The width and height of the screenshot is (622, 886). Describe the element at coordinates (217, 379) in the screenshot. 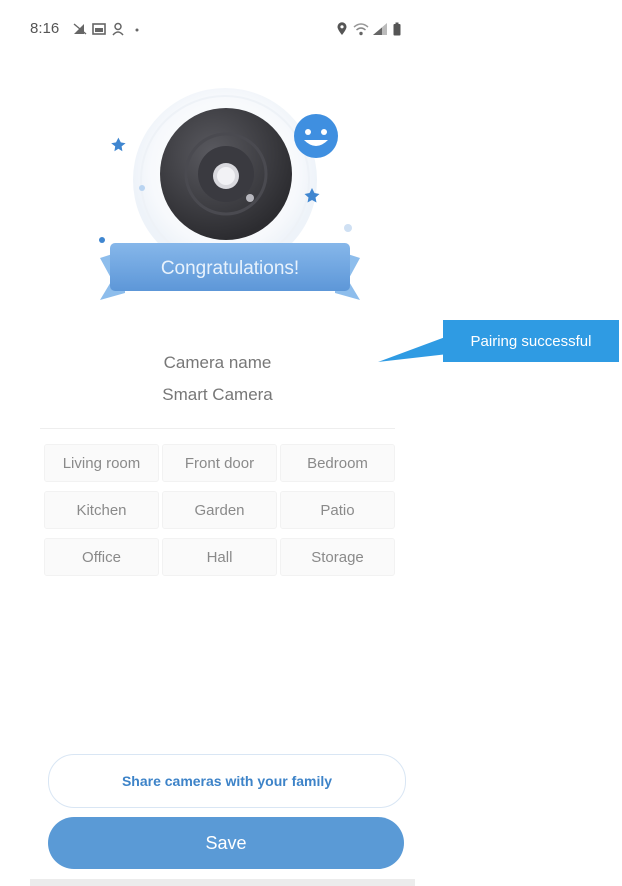

I see `camera-name-section: Camera name Smart Camera` at that location.